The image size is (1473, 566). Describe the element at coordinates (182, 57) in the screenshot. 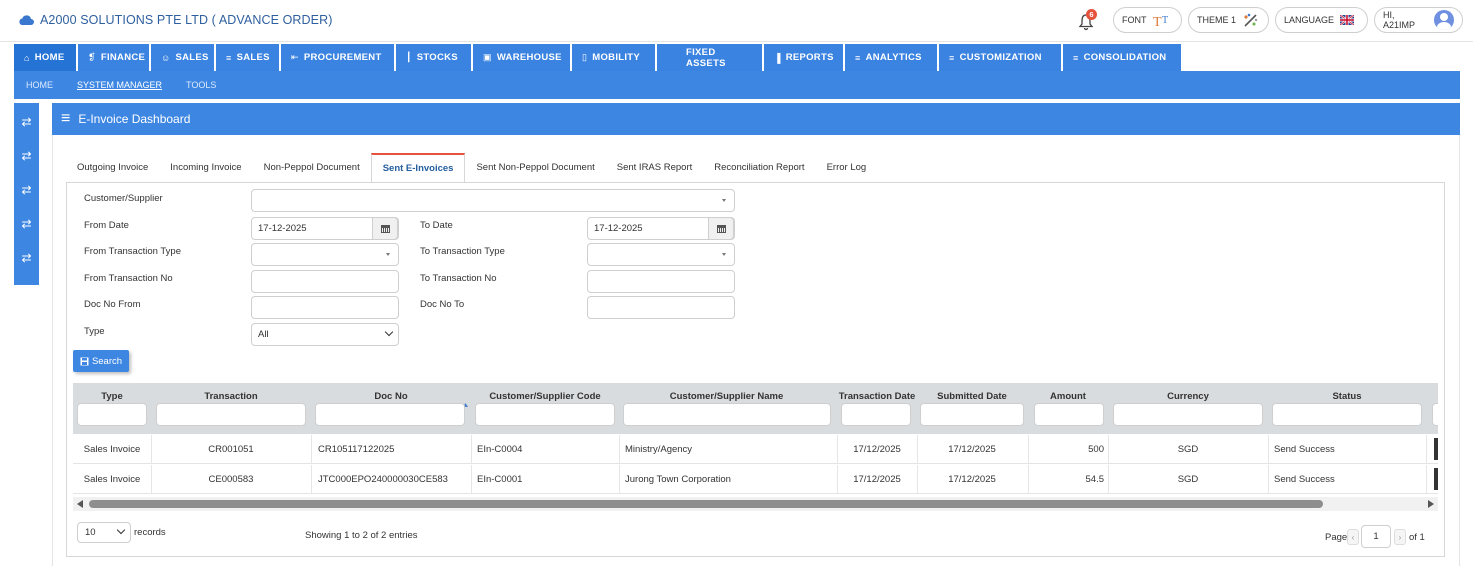

I see `nav-item-sales: ☺ SALES` at that location.